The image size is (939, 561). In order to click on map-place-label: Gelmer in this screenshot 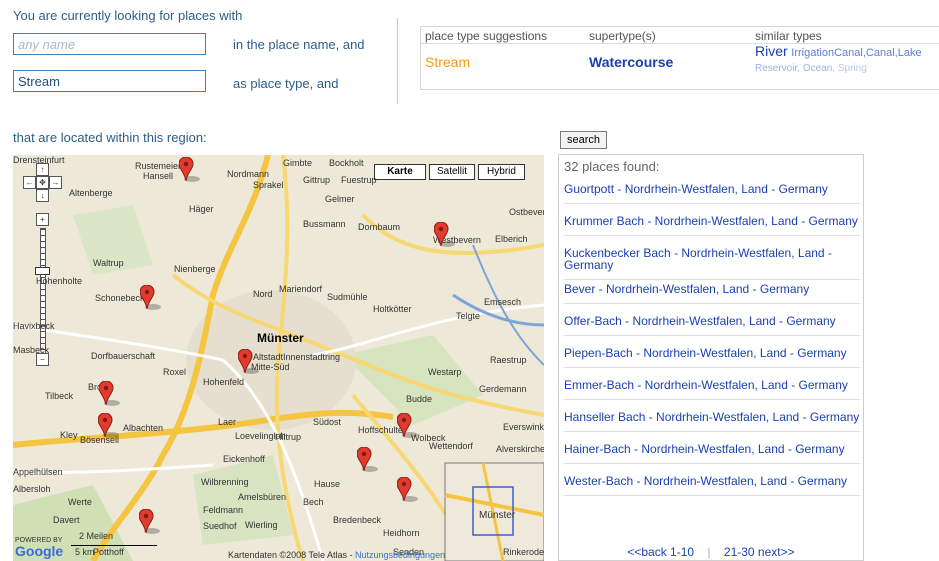, I will do `click(340, 199)`.